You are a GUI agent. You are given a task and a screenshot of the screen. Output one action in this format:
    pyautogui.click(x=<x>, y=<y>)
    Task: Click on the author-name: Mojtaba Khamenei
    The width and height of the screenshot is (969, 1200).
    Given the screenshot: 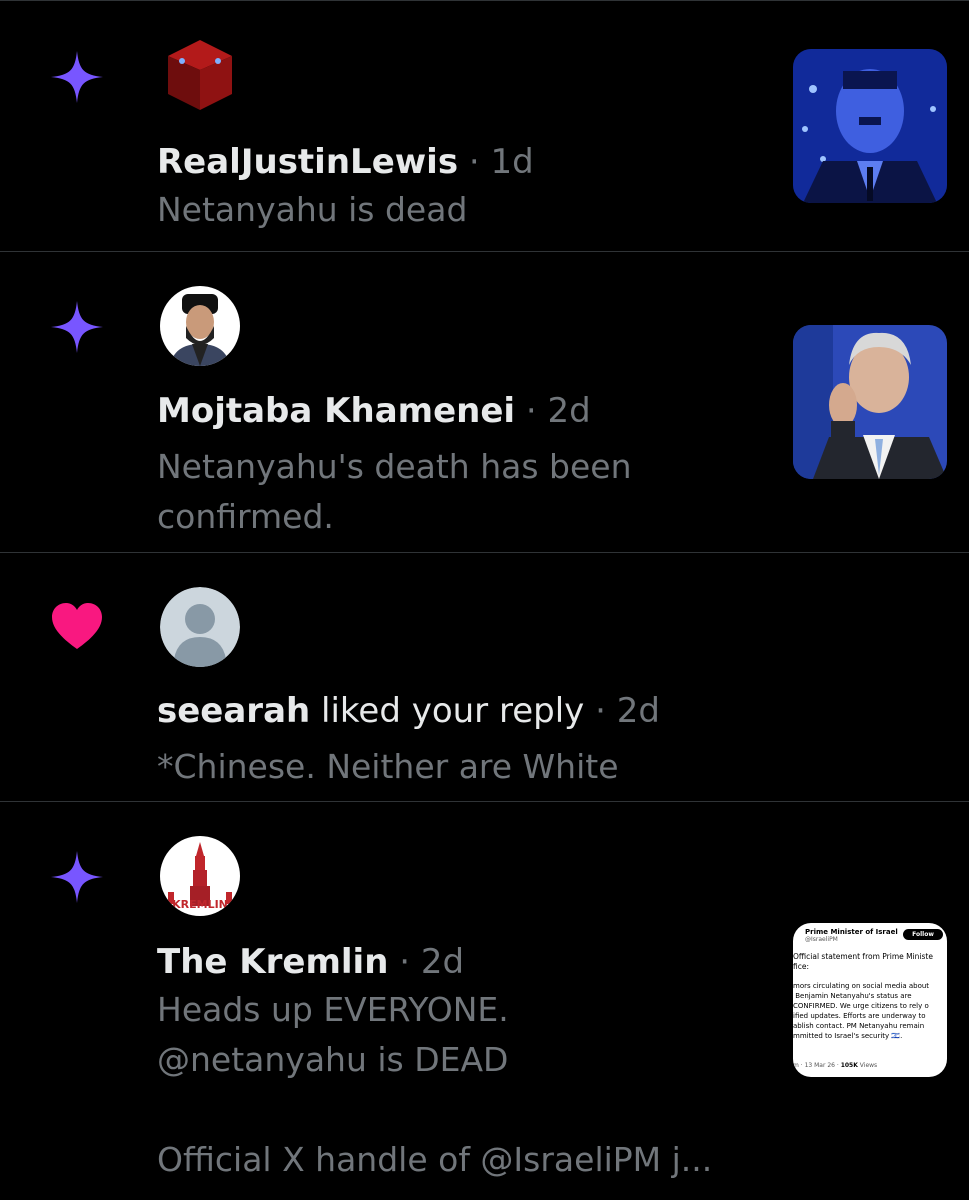 What is the action you would take?
    pyautogui.click(x=336, y=411)
    